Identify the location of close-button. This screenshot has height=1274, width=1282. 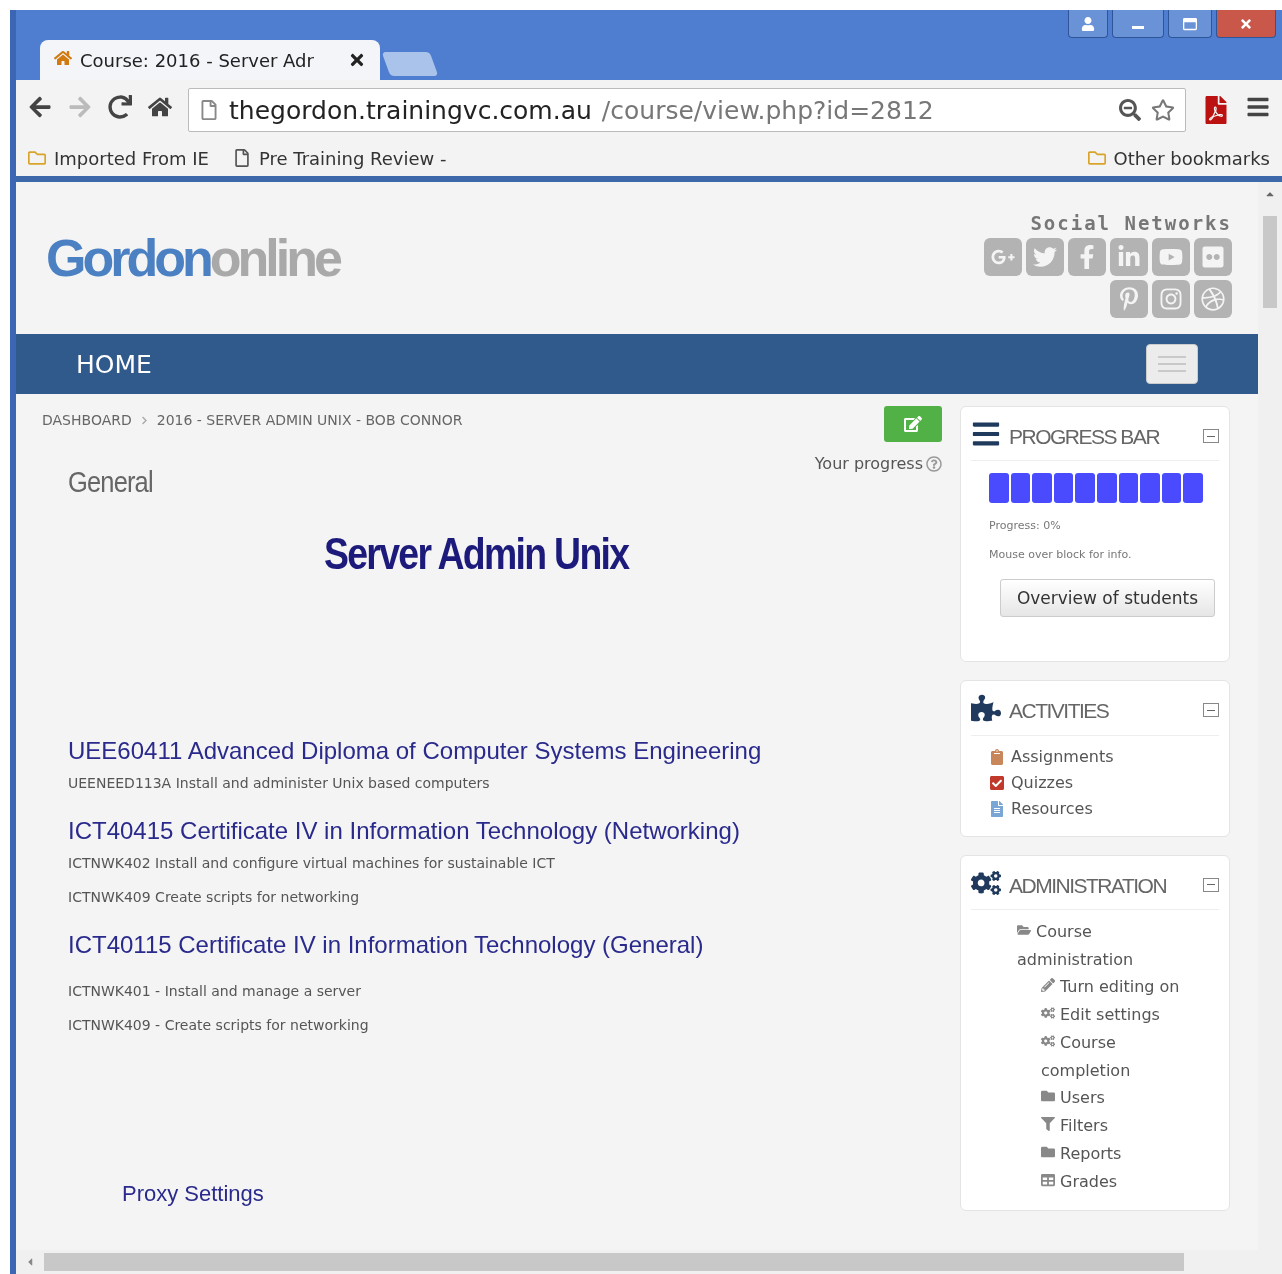
(1246, 24).